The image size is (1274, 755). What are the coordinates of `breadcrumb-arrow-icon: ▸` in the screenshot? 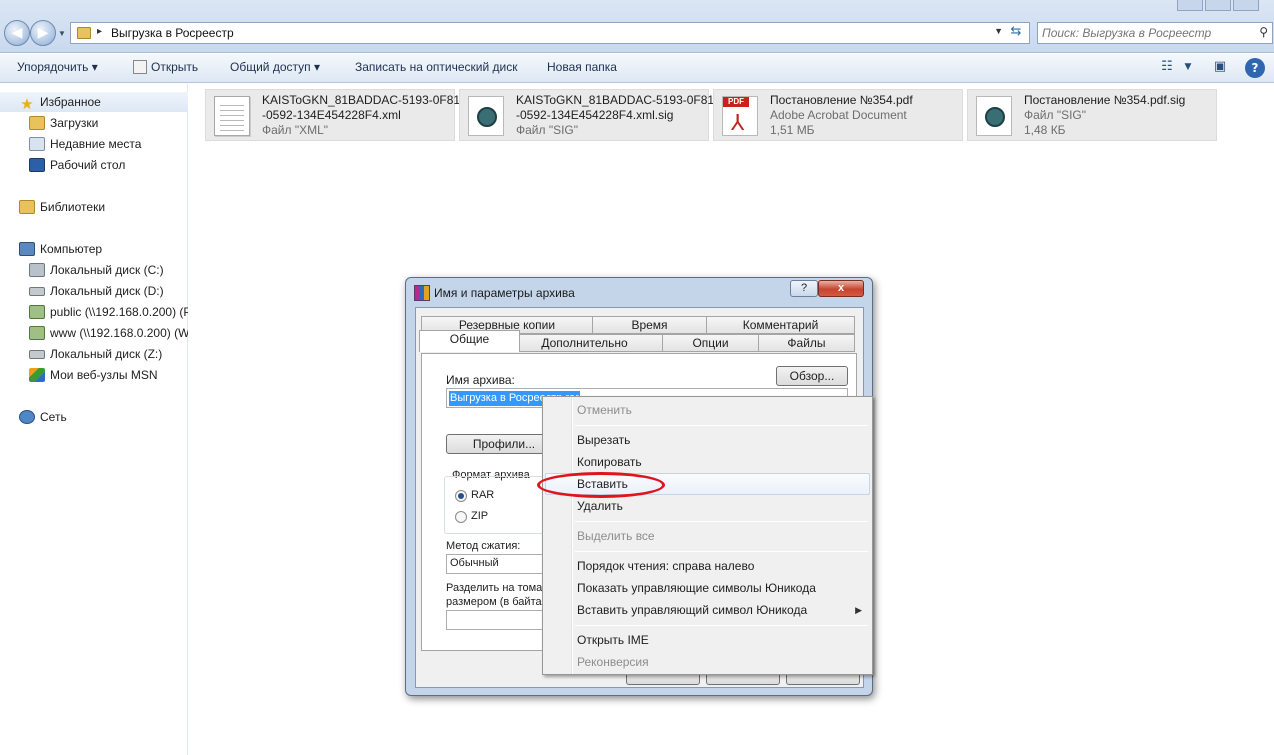 It's located at (99, 31).